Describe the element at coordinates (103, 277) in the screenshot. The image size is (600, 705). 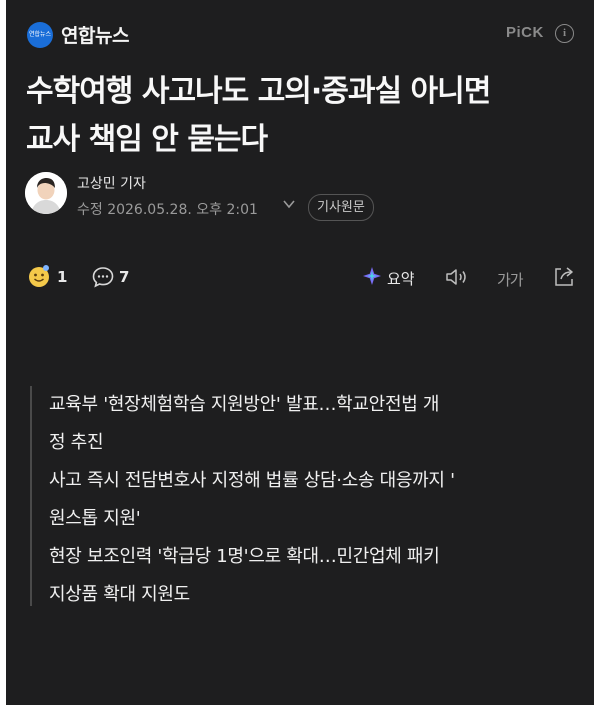
I see `comment-bubble-icon` at that location.